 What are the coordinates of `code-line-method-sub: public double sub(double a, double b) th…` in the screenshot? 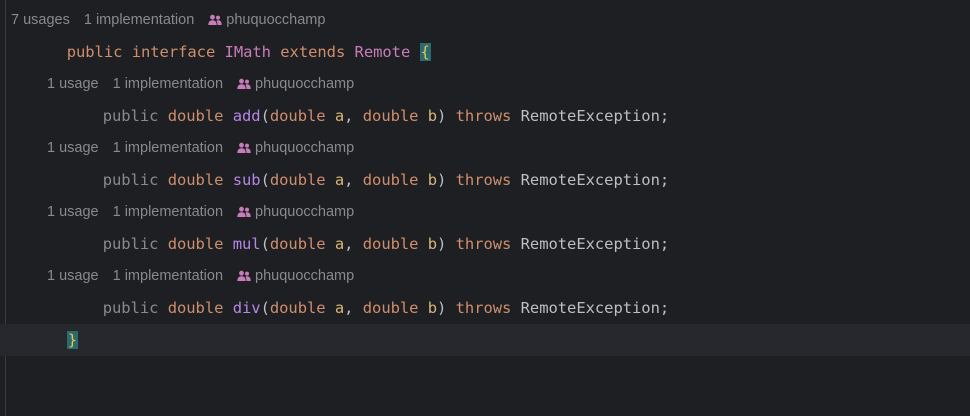 It's located at (485, 180).